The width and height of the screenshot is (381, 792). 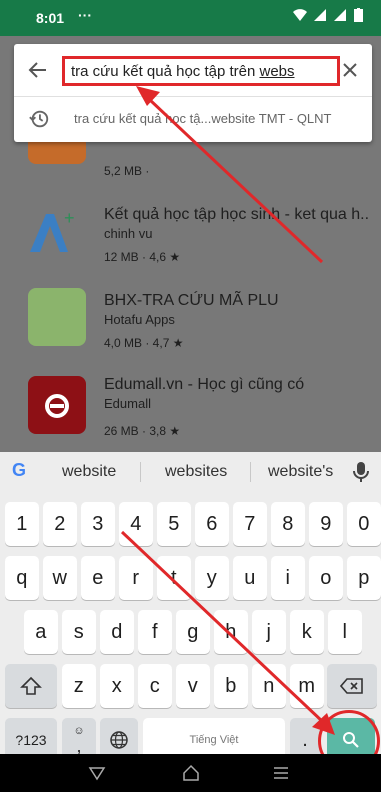 I want to click on app-meta: 4,0 MB · 4,7 ★, so click(x=144, y=343).